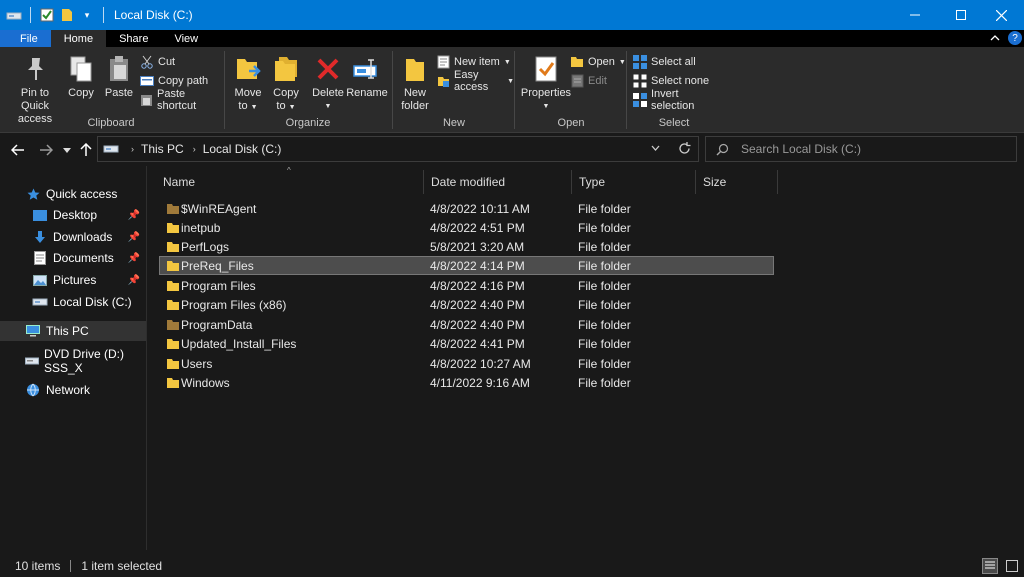  Describe the element at coordinates (655, 148) in the screenshot. I see `address-history-button` at that location.